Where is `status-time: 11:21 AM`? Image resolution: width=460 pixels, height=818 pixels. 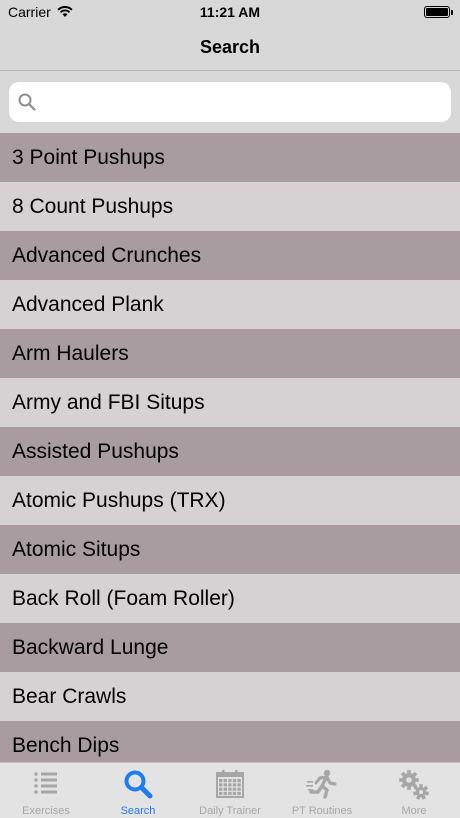 status-time: 11:21 AM is located at coordinates (230, 12).